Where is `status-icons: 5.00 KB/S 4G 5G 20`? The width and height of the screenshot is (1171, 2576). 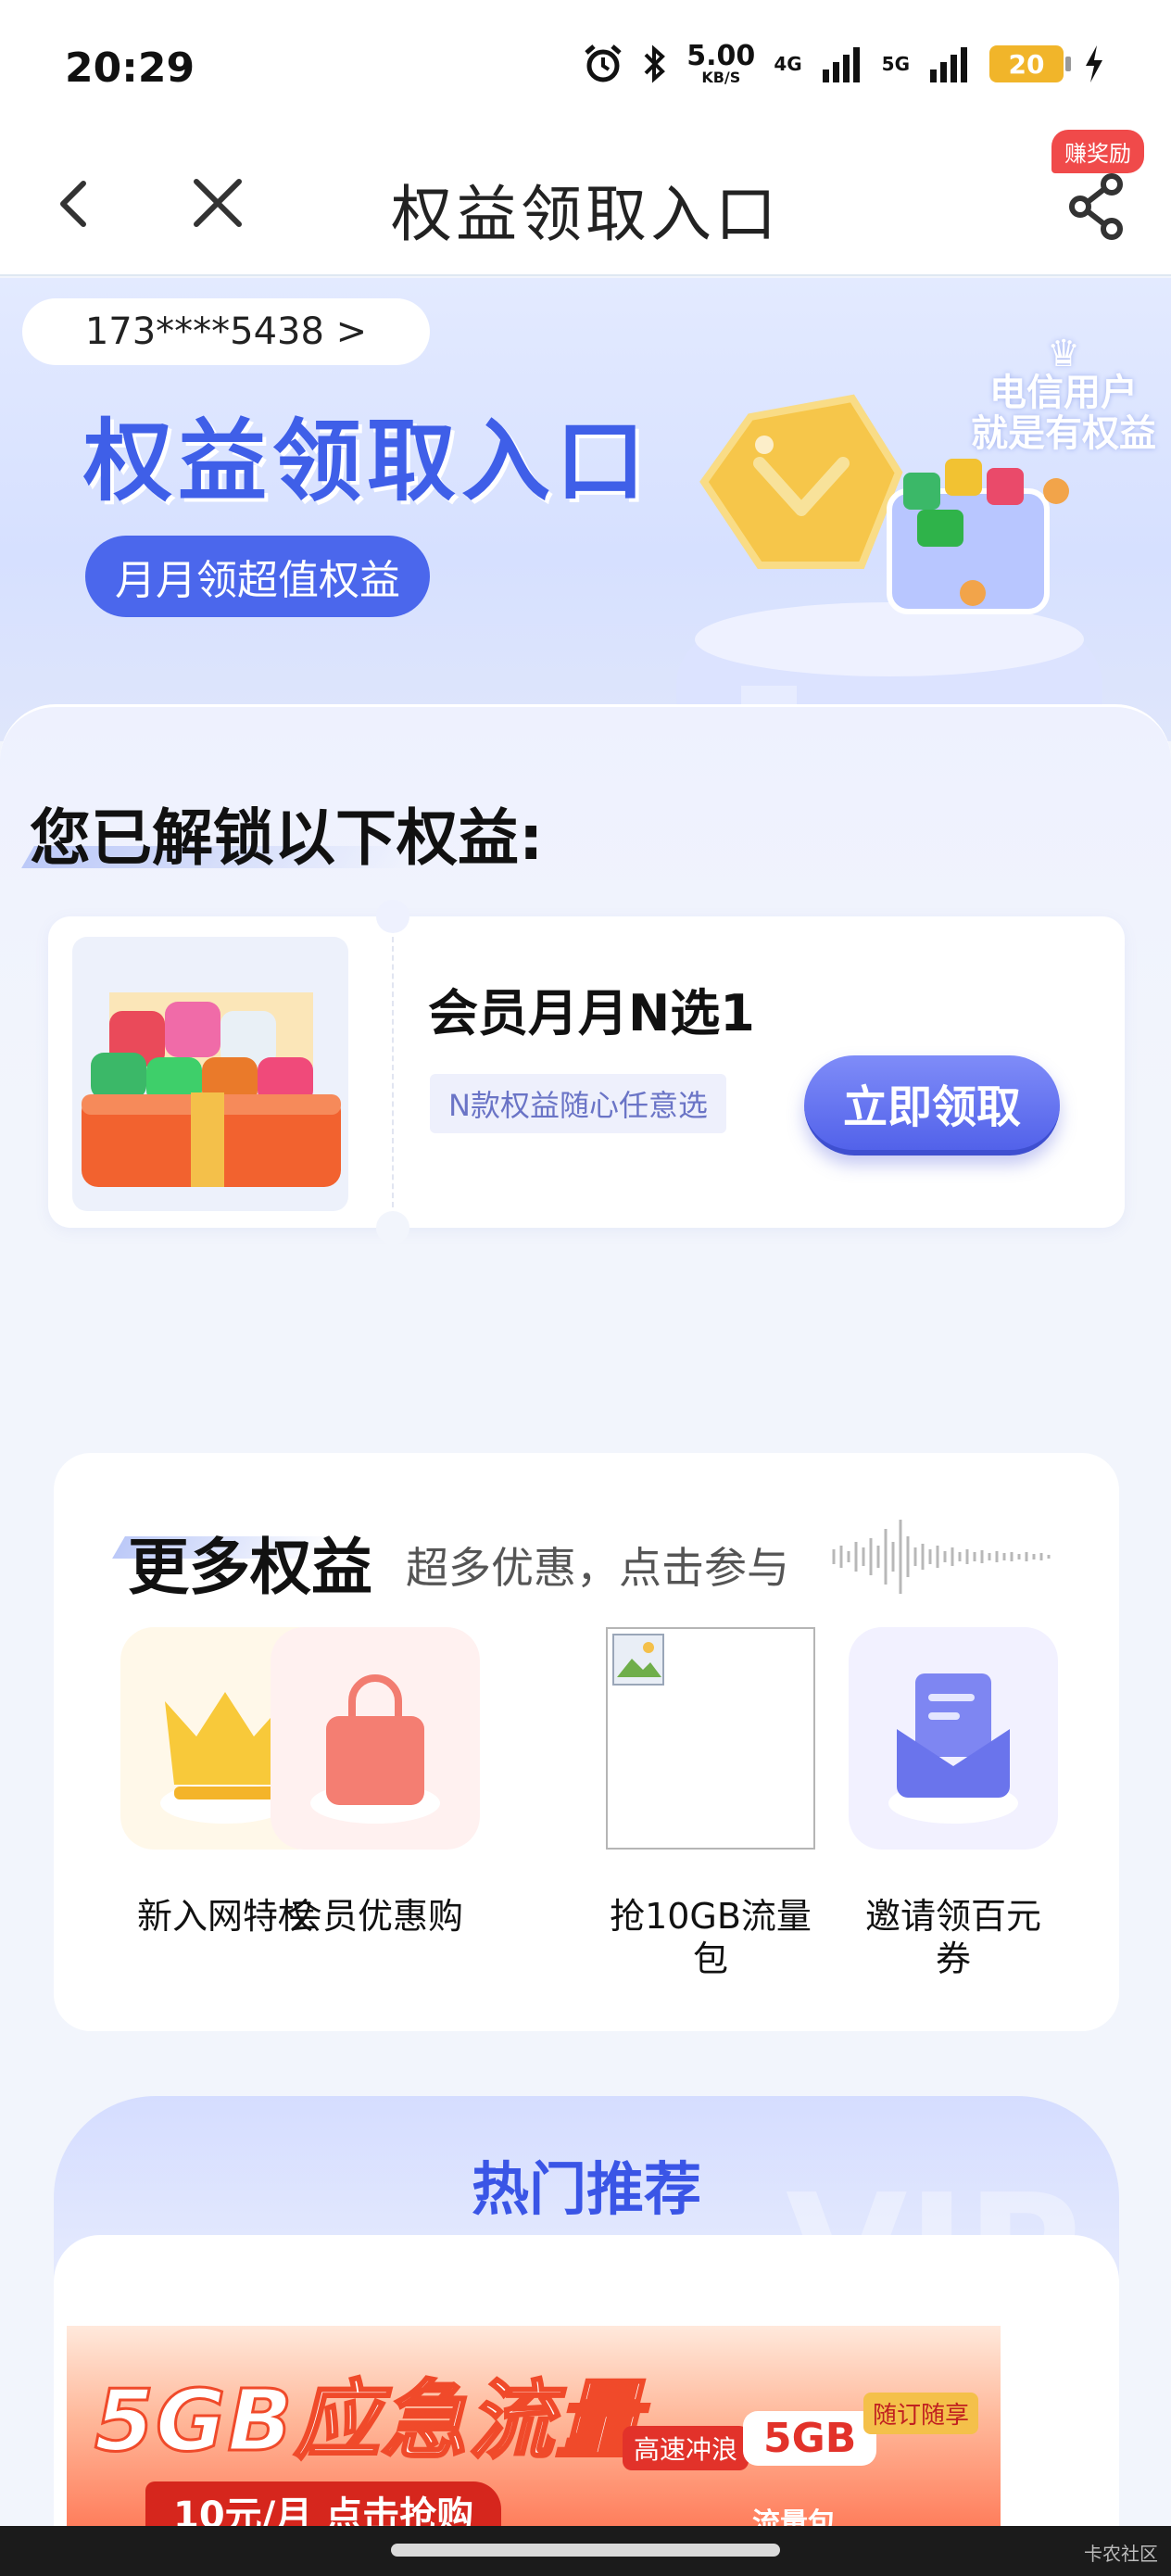
status-icons: 5.00 KB/S 4G 5G 20 is located at coordinates (845, 64).